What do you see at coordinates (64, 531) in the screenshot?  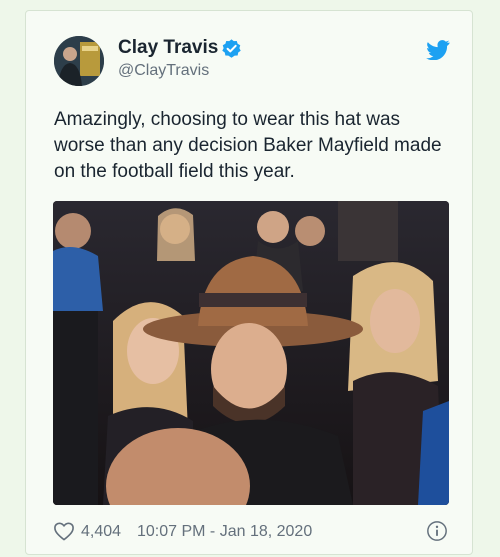 I see `heart-icon` at bounding box center [64, 531].